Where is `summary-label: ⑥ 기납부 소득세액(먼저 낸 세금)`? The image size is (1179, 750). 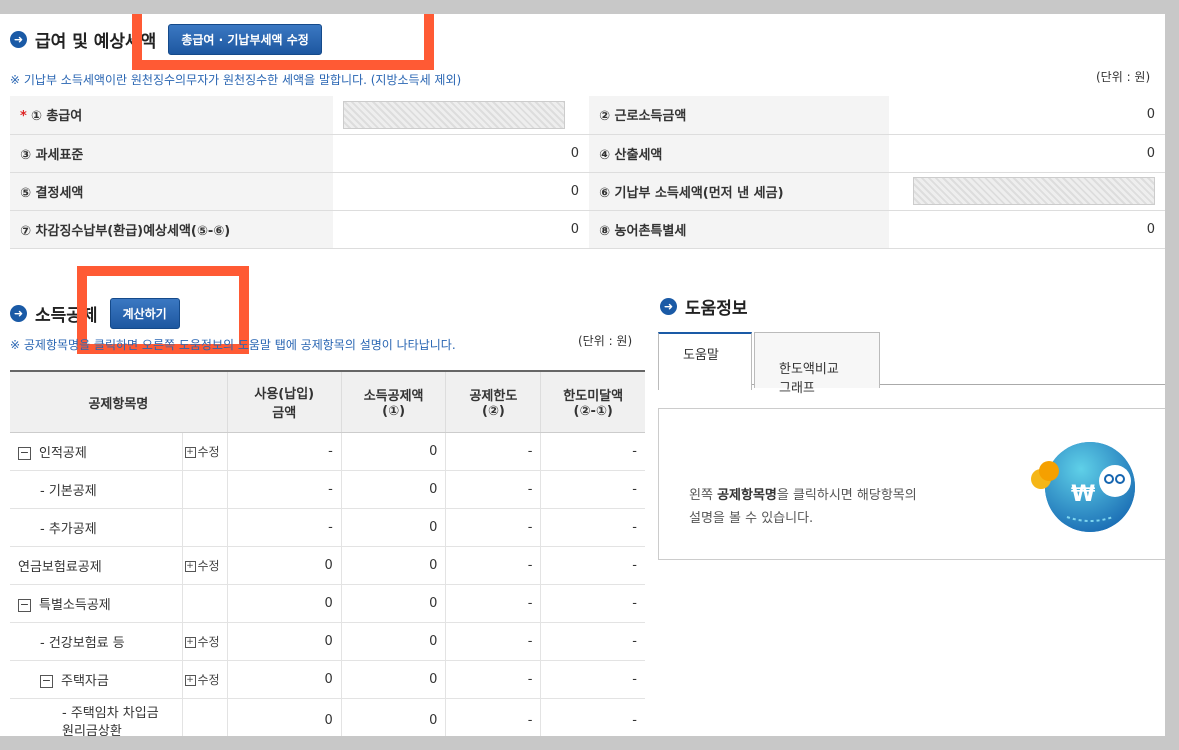 summary-label: ⑥ 기납부 소득세액(먼저 낸 세금) is located at coordinates (739, 191).